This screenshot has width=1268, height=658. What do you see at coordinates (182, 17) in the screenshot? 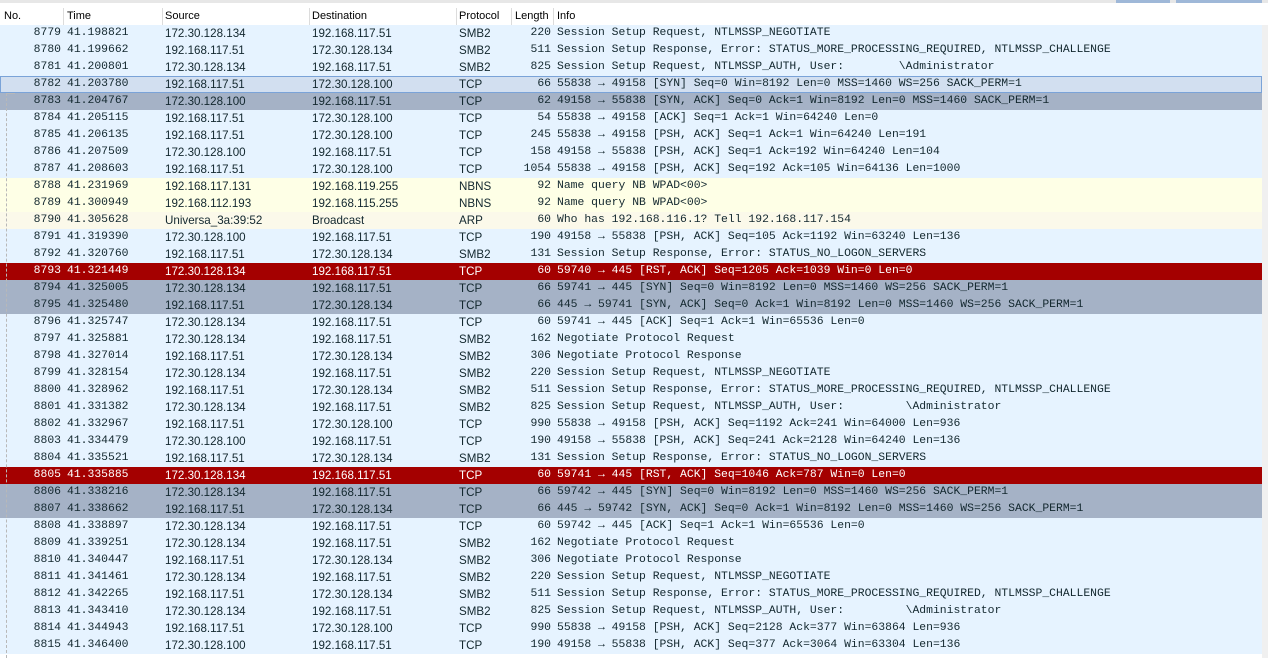
I see `column-header-source: Source` at bounding box center [182, 17].